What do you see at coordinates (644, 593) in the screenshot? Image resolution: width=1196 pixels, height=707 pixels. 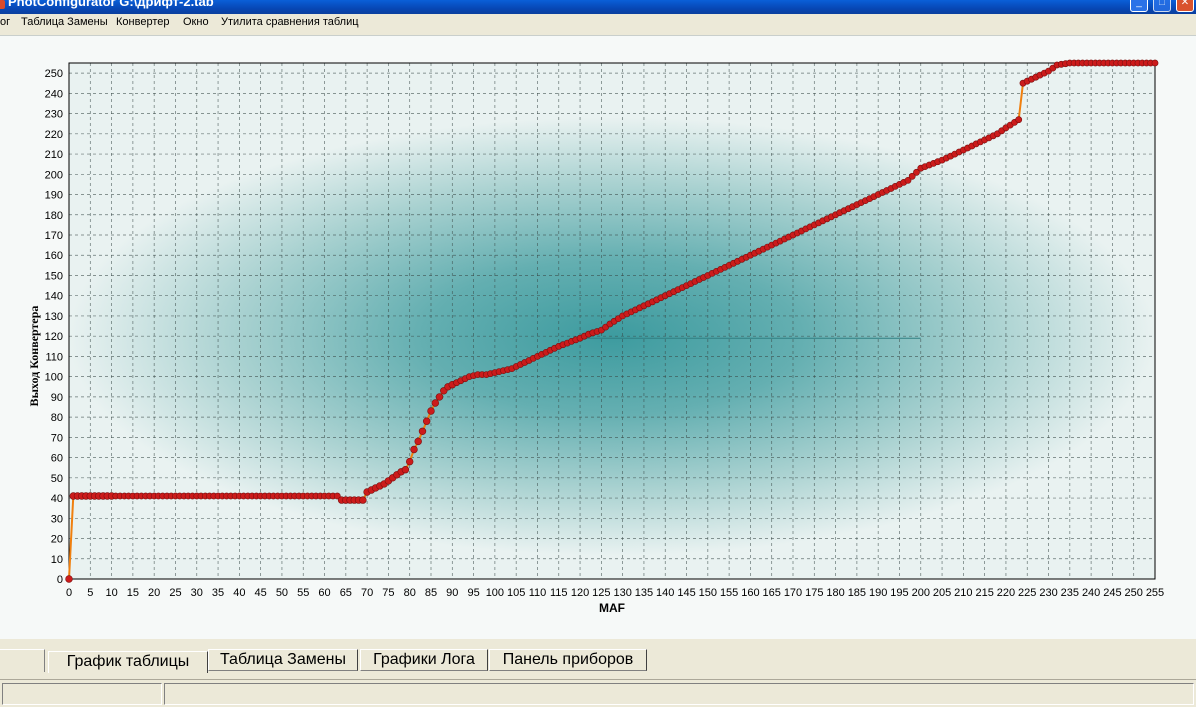 I see `x-tick-label: 135` at bounding box center [644, 593].